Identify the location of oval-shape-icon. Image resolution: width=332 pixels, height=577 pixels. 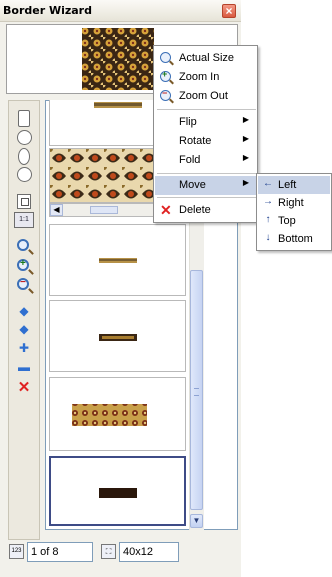
(24, 156).